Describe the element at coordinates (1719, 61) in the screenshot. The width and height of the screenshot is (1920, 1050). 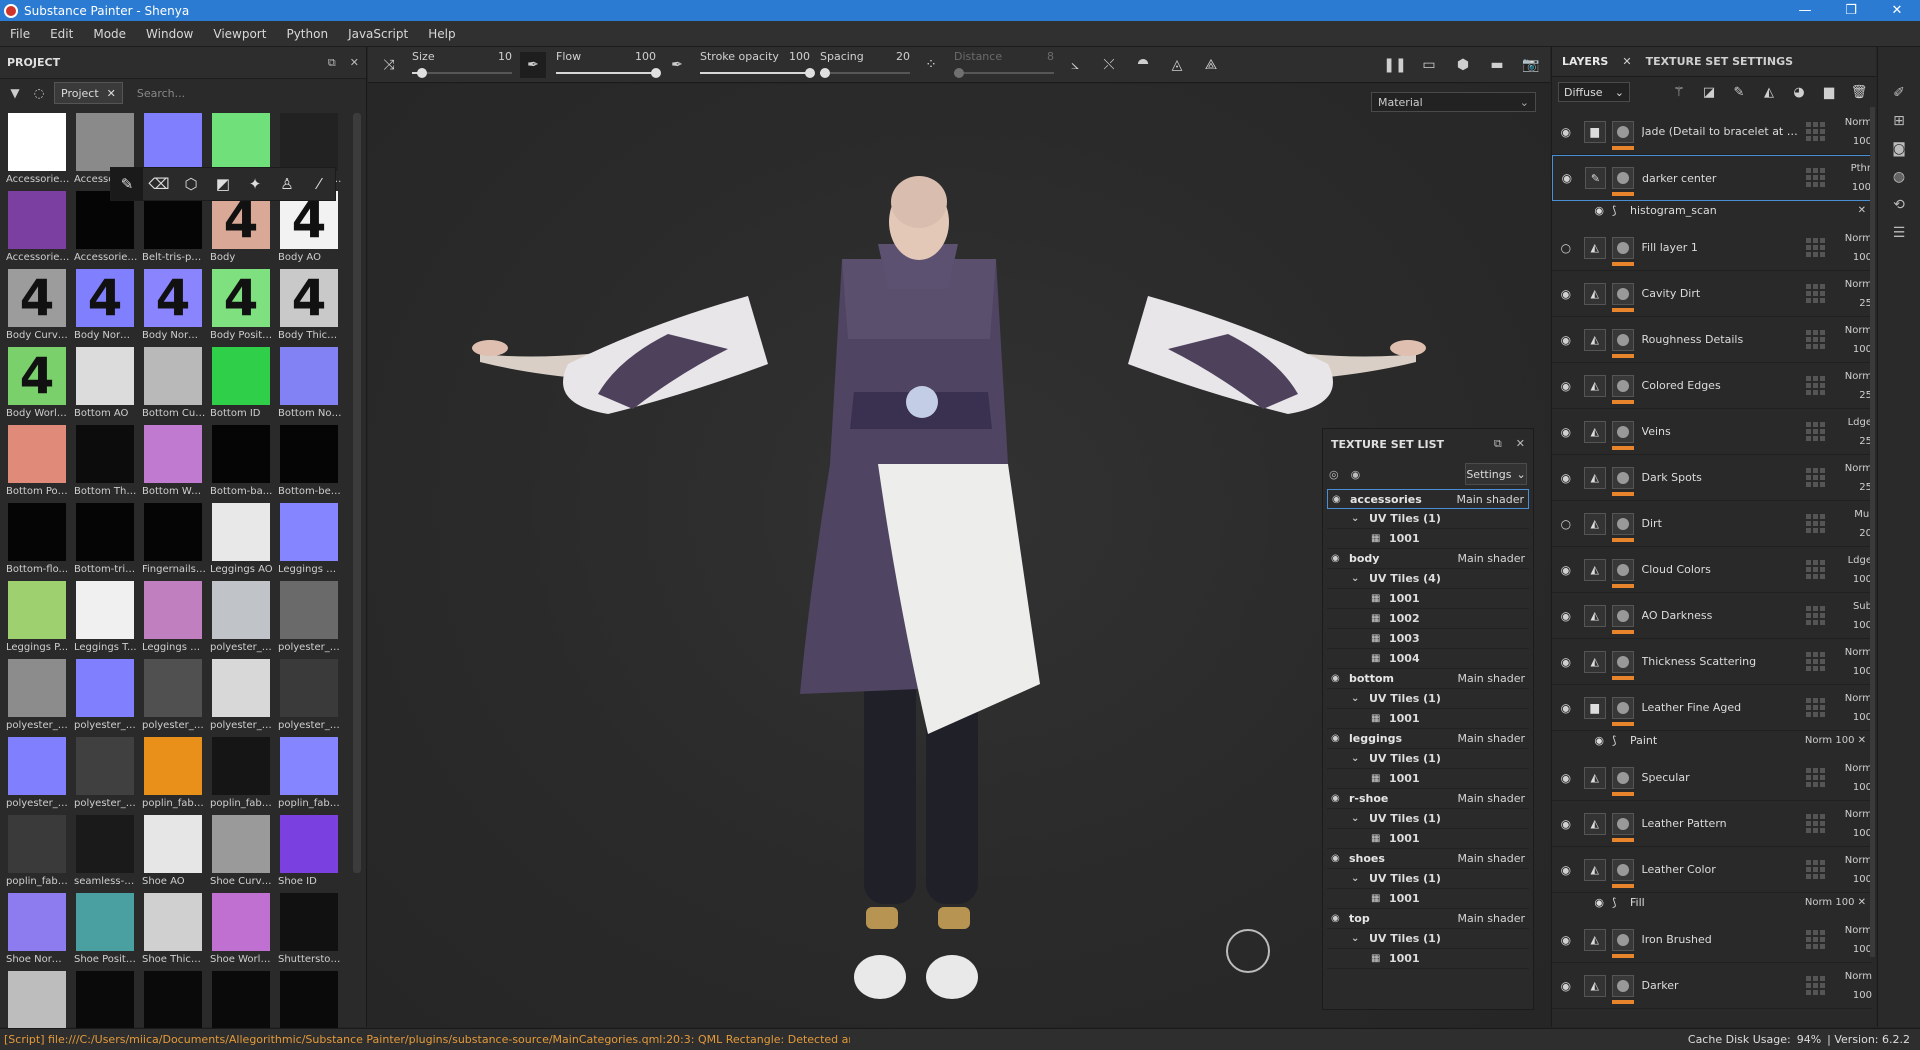
I see `tab-texture-set-settings: TEXTURE SET SETTINGS` at that location.